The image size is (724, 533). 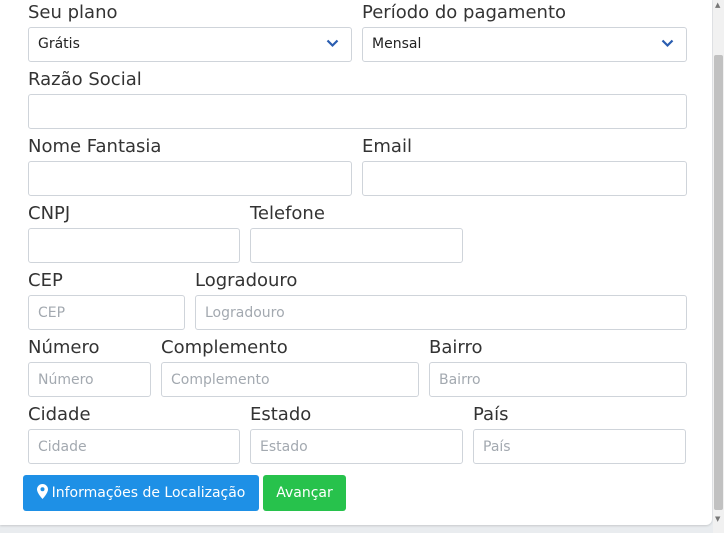 I want to click on razao-social-input, so click(x=357, y=111).